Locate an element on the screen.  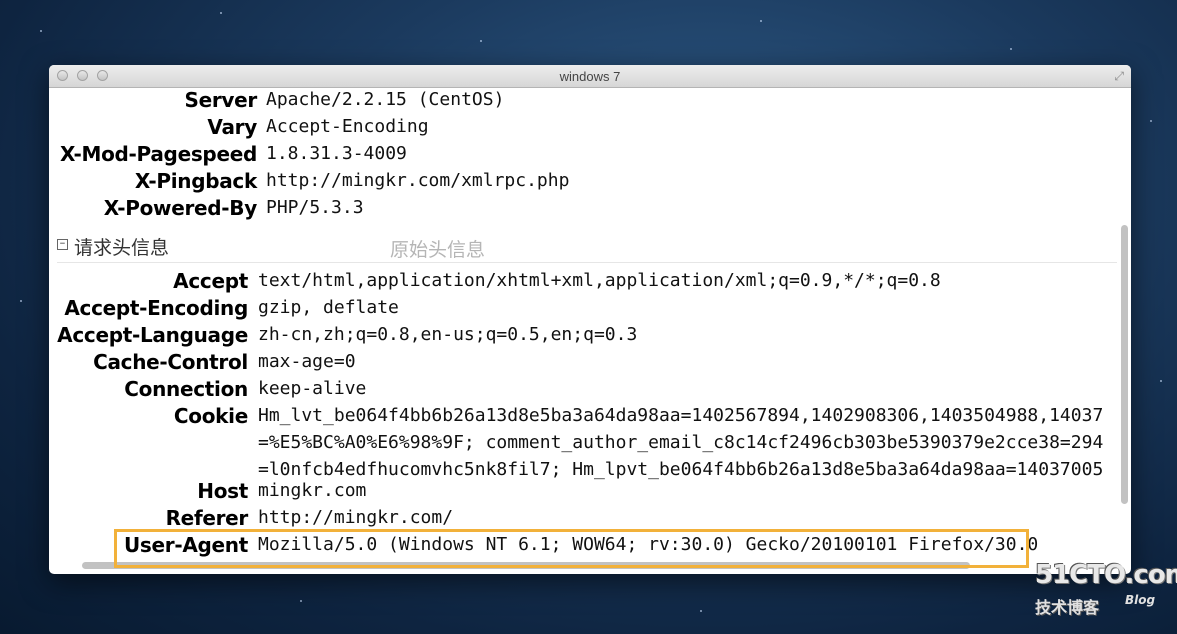
header-value: Accept-Encoding is located at coordinates (347, 126).